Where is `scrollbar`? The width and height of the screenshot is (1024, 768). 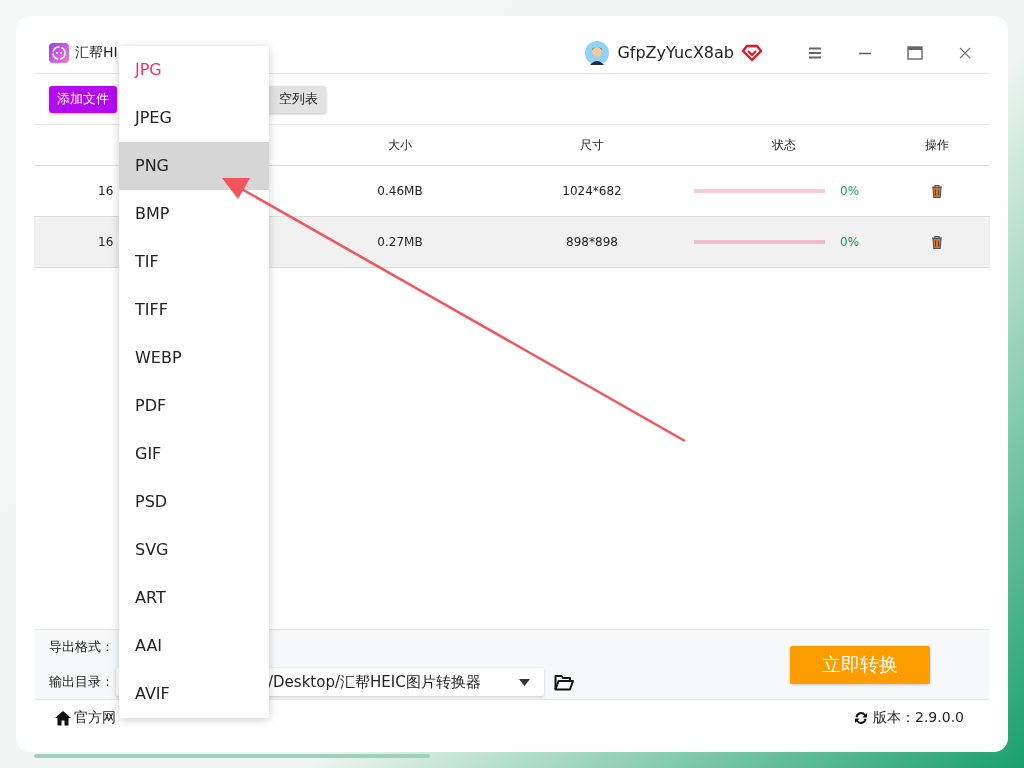 scrollbar is located at coordinates (232, 756).